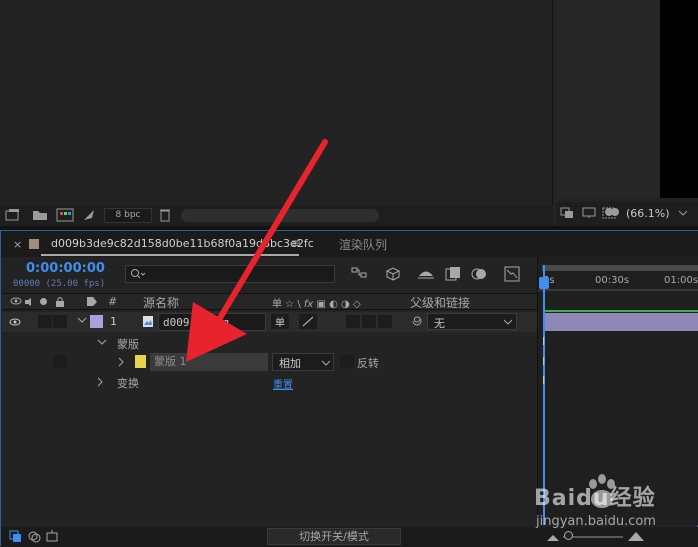 The width and height of the screenshot is (698, 547). Describe the element at coordinates (280, 215) in the screenshot. I see `project-scrollbar` at that location.